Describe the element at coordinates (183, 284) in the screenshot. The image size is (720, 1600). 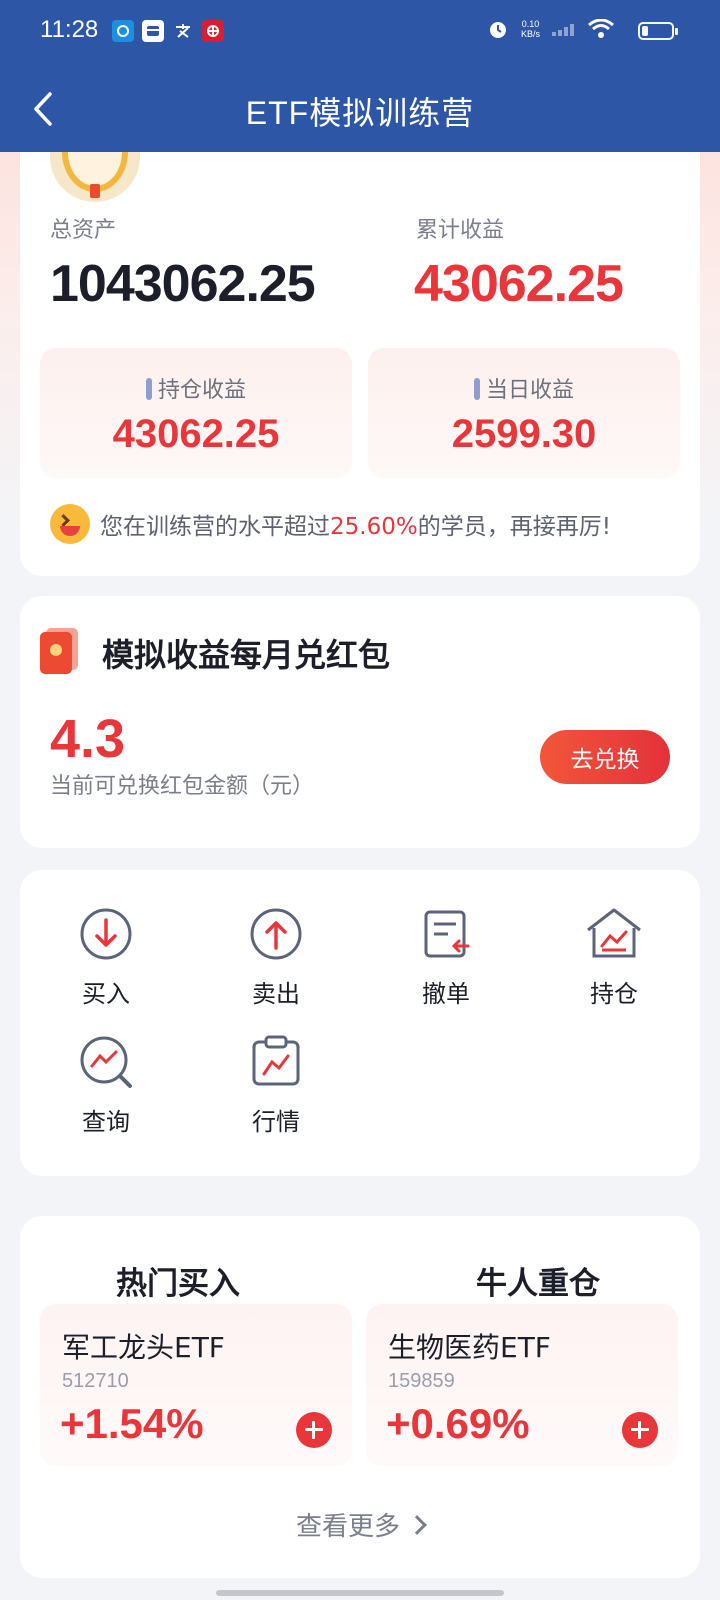
I see `total-assets-value: 1043062.25` at that location.